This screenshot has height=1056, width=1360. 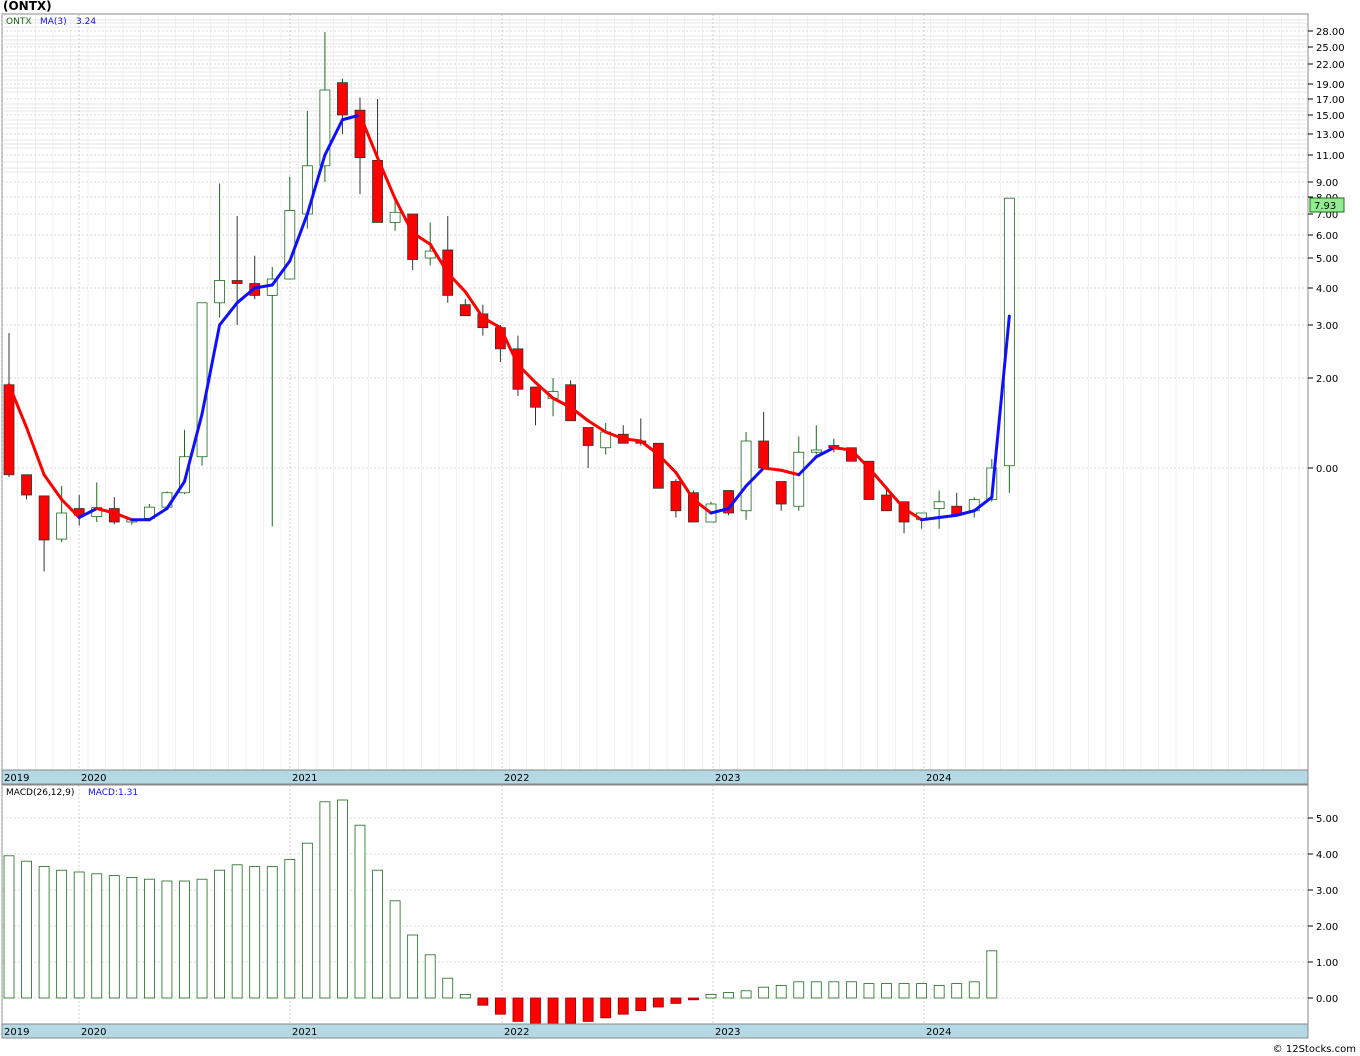 What do you see at coordinates (16, 1032) in the screenshot?
I see `macd-year-label: 2019` at bounding box center [16, 1032].